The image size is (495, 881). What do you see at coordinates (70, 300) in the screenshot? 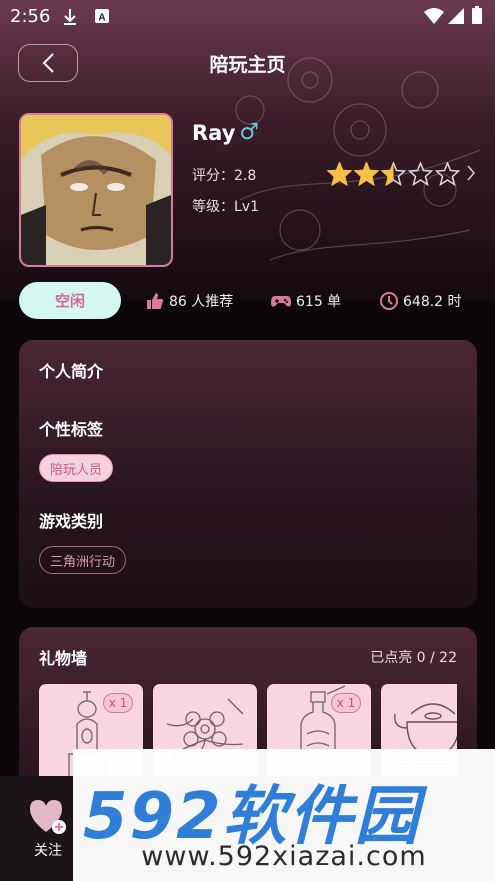
I see `status-badge: 空闲` at bounding box center [70, 300].